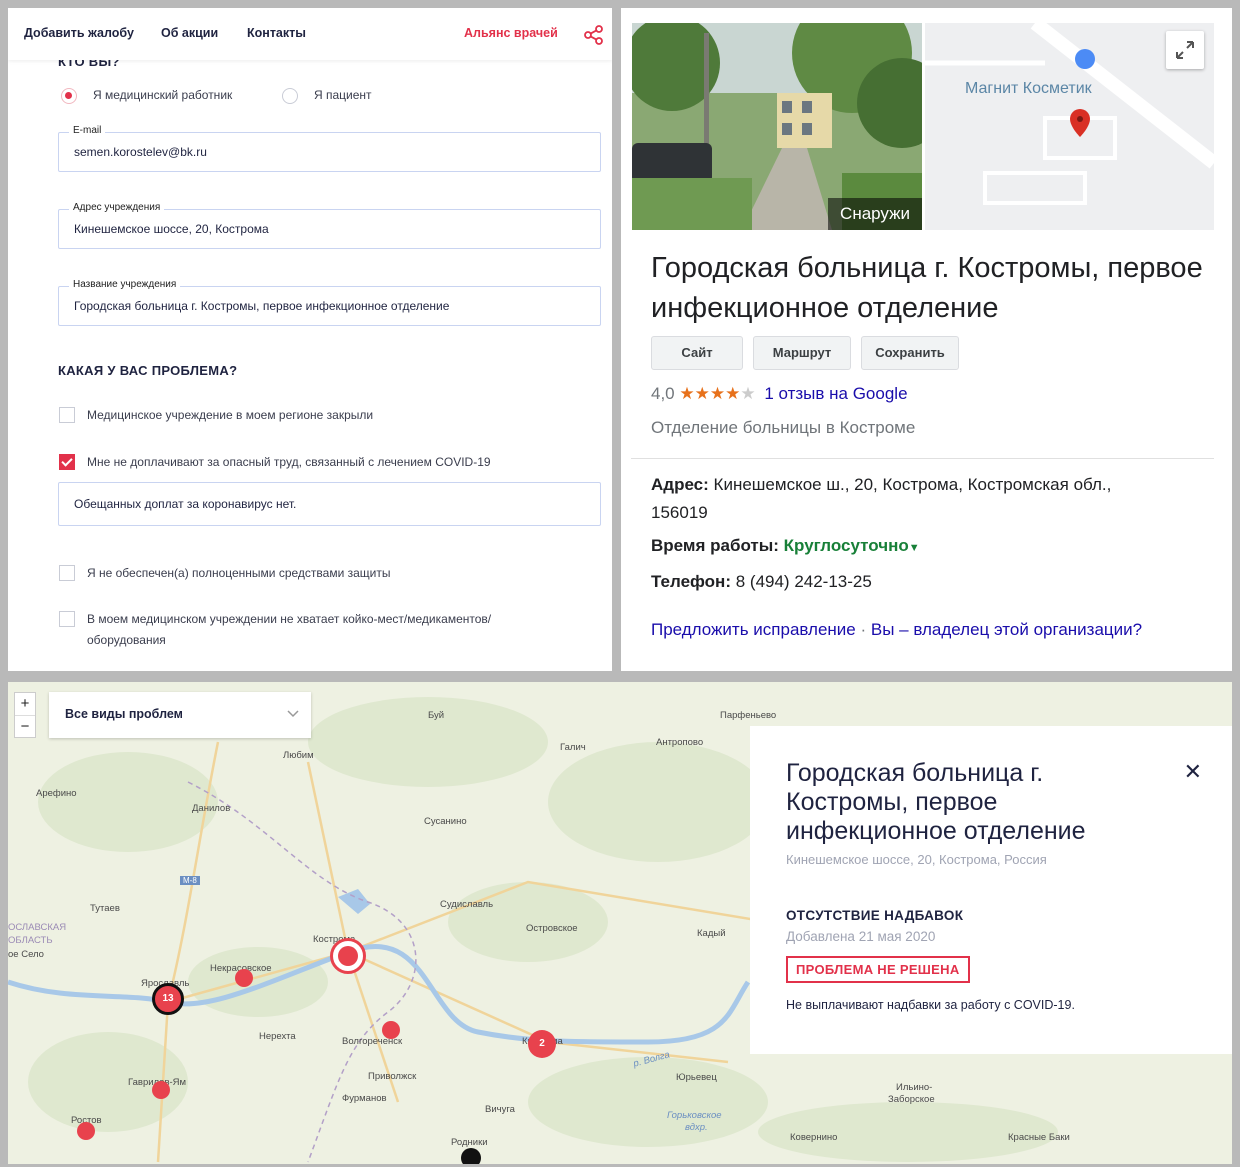  Describe the element at coordinates (552, 928) in the screenshot. I see `map-label: Островское` at that location.